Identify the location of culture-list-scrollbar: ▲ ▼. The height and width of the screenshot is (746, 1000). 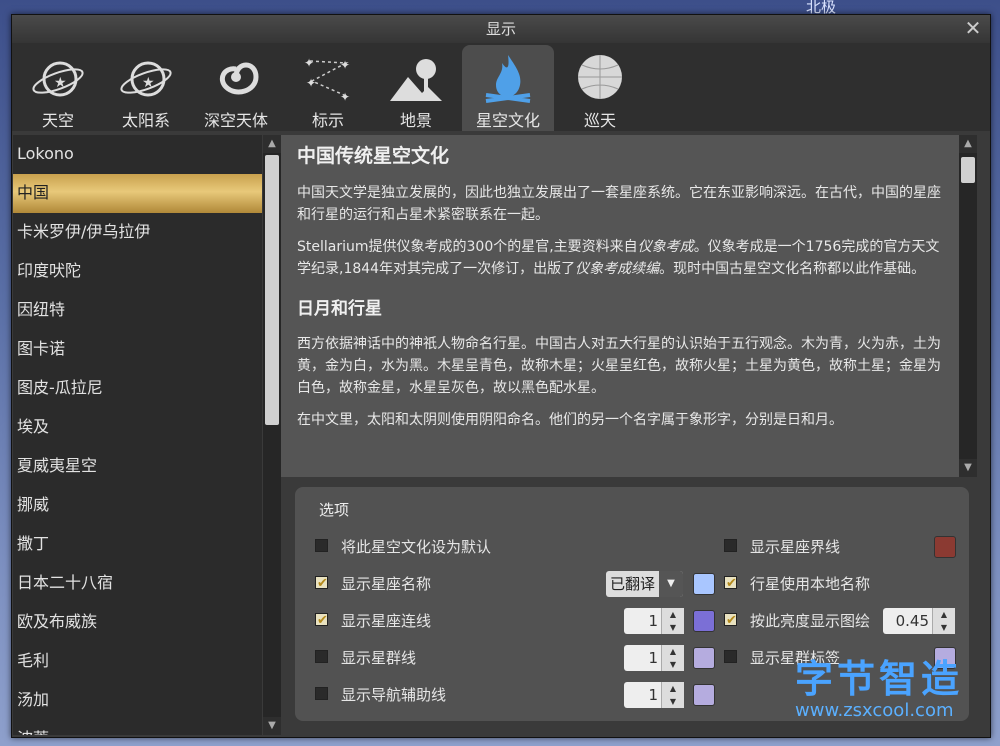
(272, 435).